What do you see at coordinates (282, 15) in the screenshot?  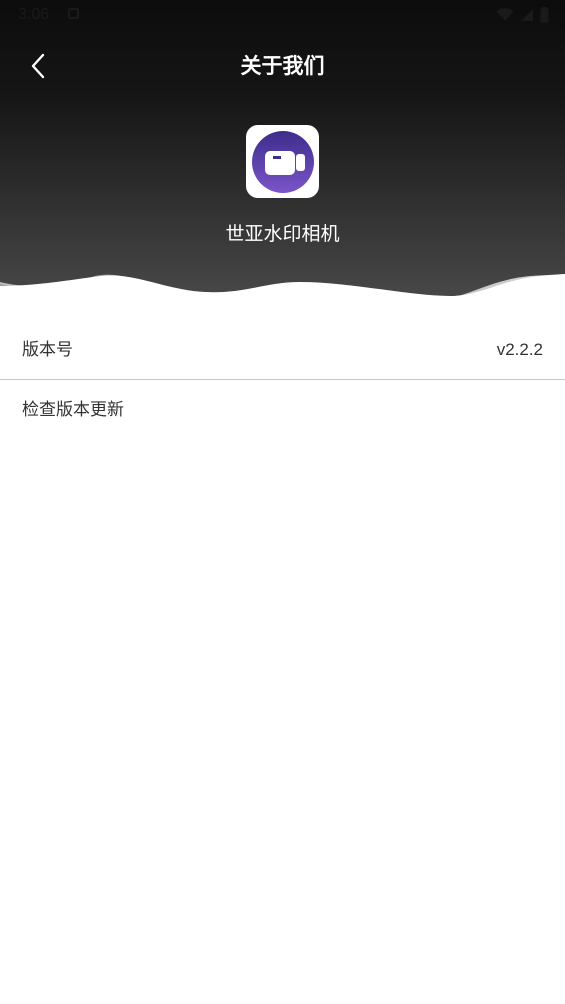 I see `status-bar: 3:06` at bounding box center [282, 15].